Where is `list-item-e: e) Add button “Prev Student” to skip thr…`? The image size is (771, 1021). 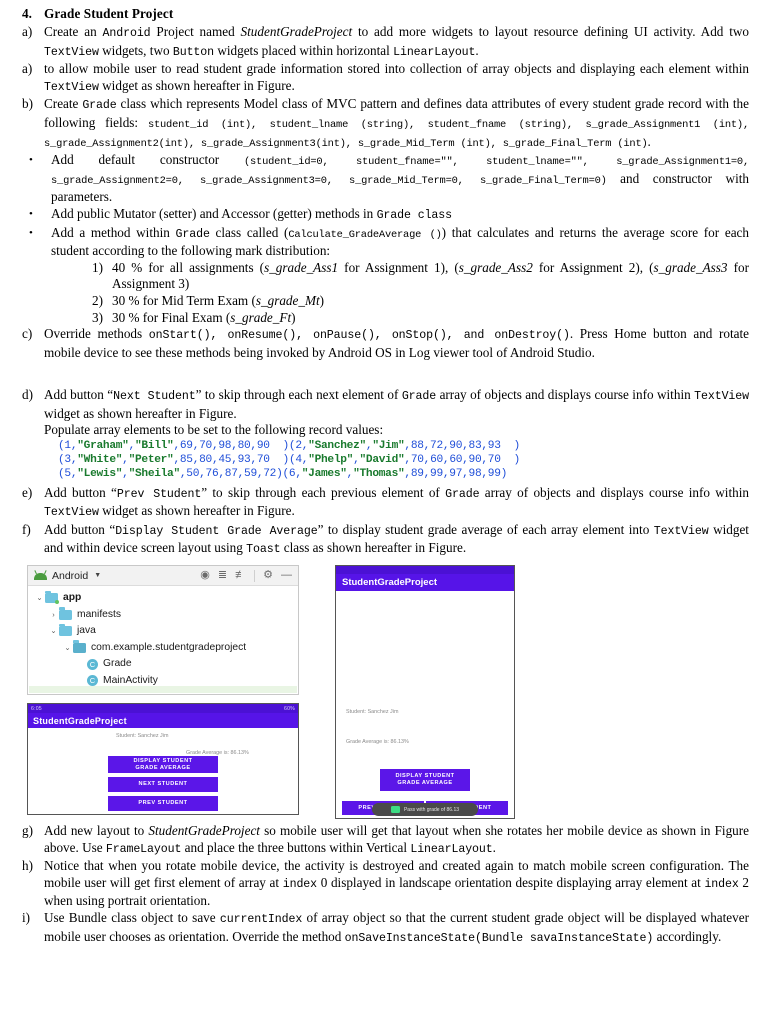
list-item-e: e) Add button “Prev Student” to skip thr… is located at coordinates (385, 503).